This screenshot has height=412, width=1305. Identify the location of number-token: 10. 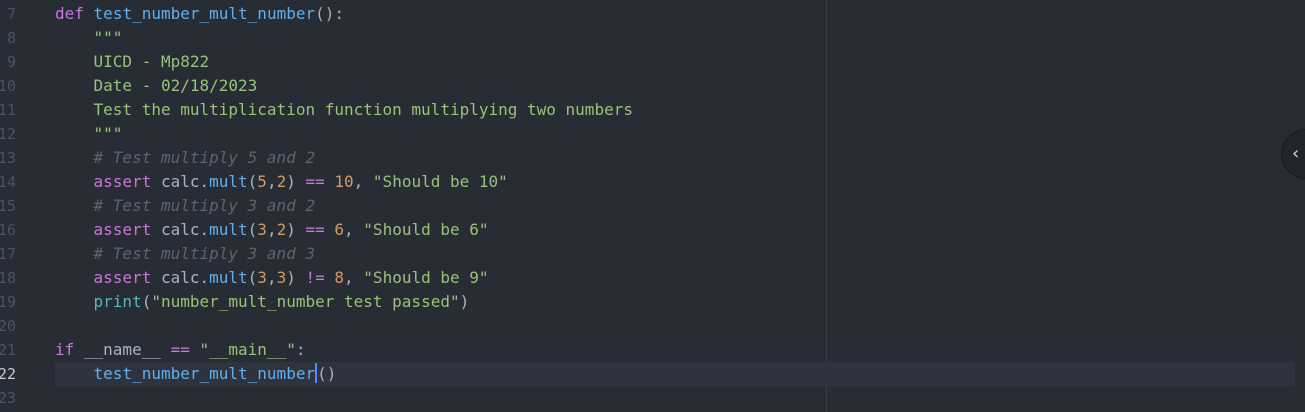
(344, 181).